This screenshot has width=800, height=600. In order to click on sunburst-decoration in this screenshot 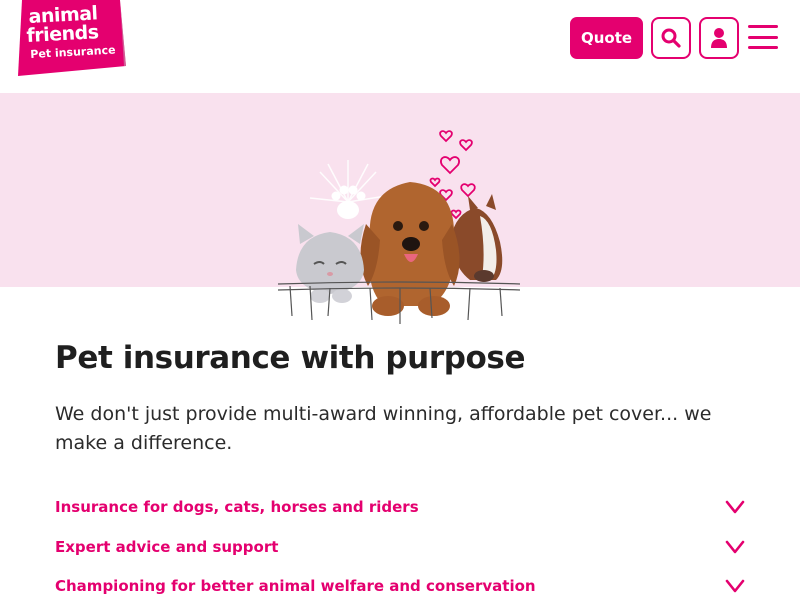, I will do `click(348, 181)`.